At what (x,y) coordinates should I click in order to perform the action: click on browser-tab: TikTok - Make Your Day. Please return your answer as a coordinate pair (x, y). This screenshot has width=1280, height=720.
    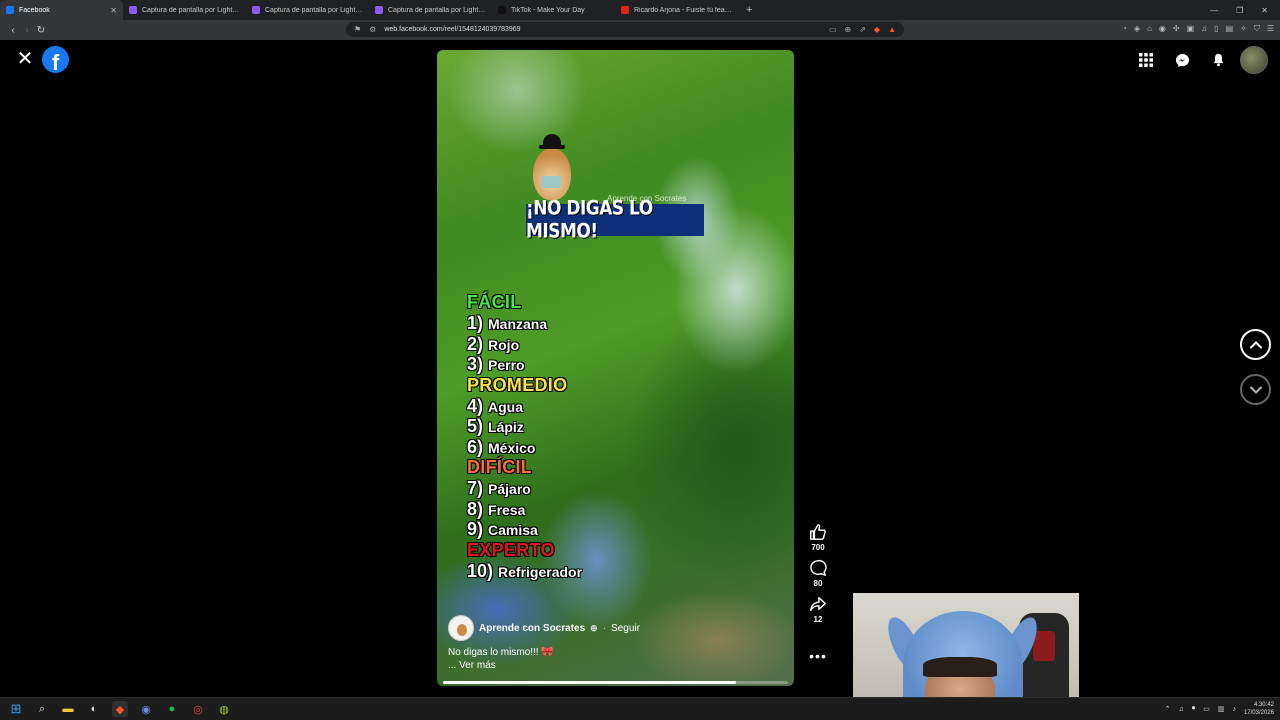
    Looking at the image, I should click on (553, 10).